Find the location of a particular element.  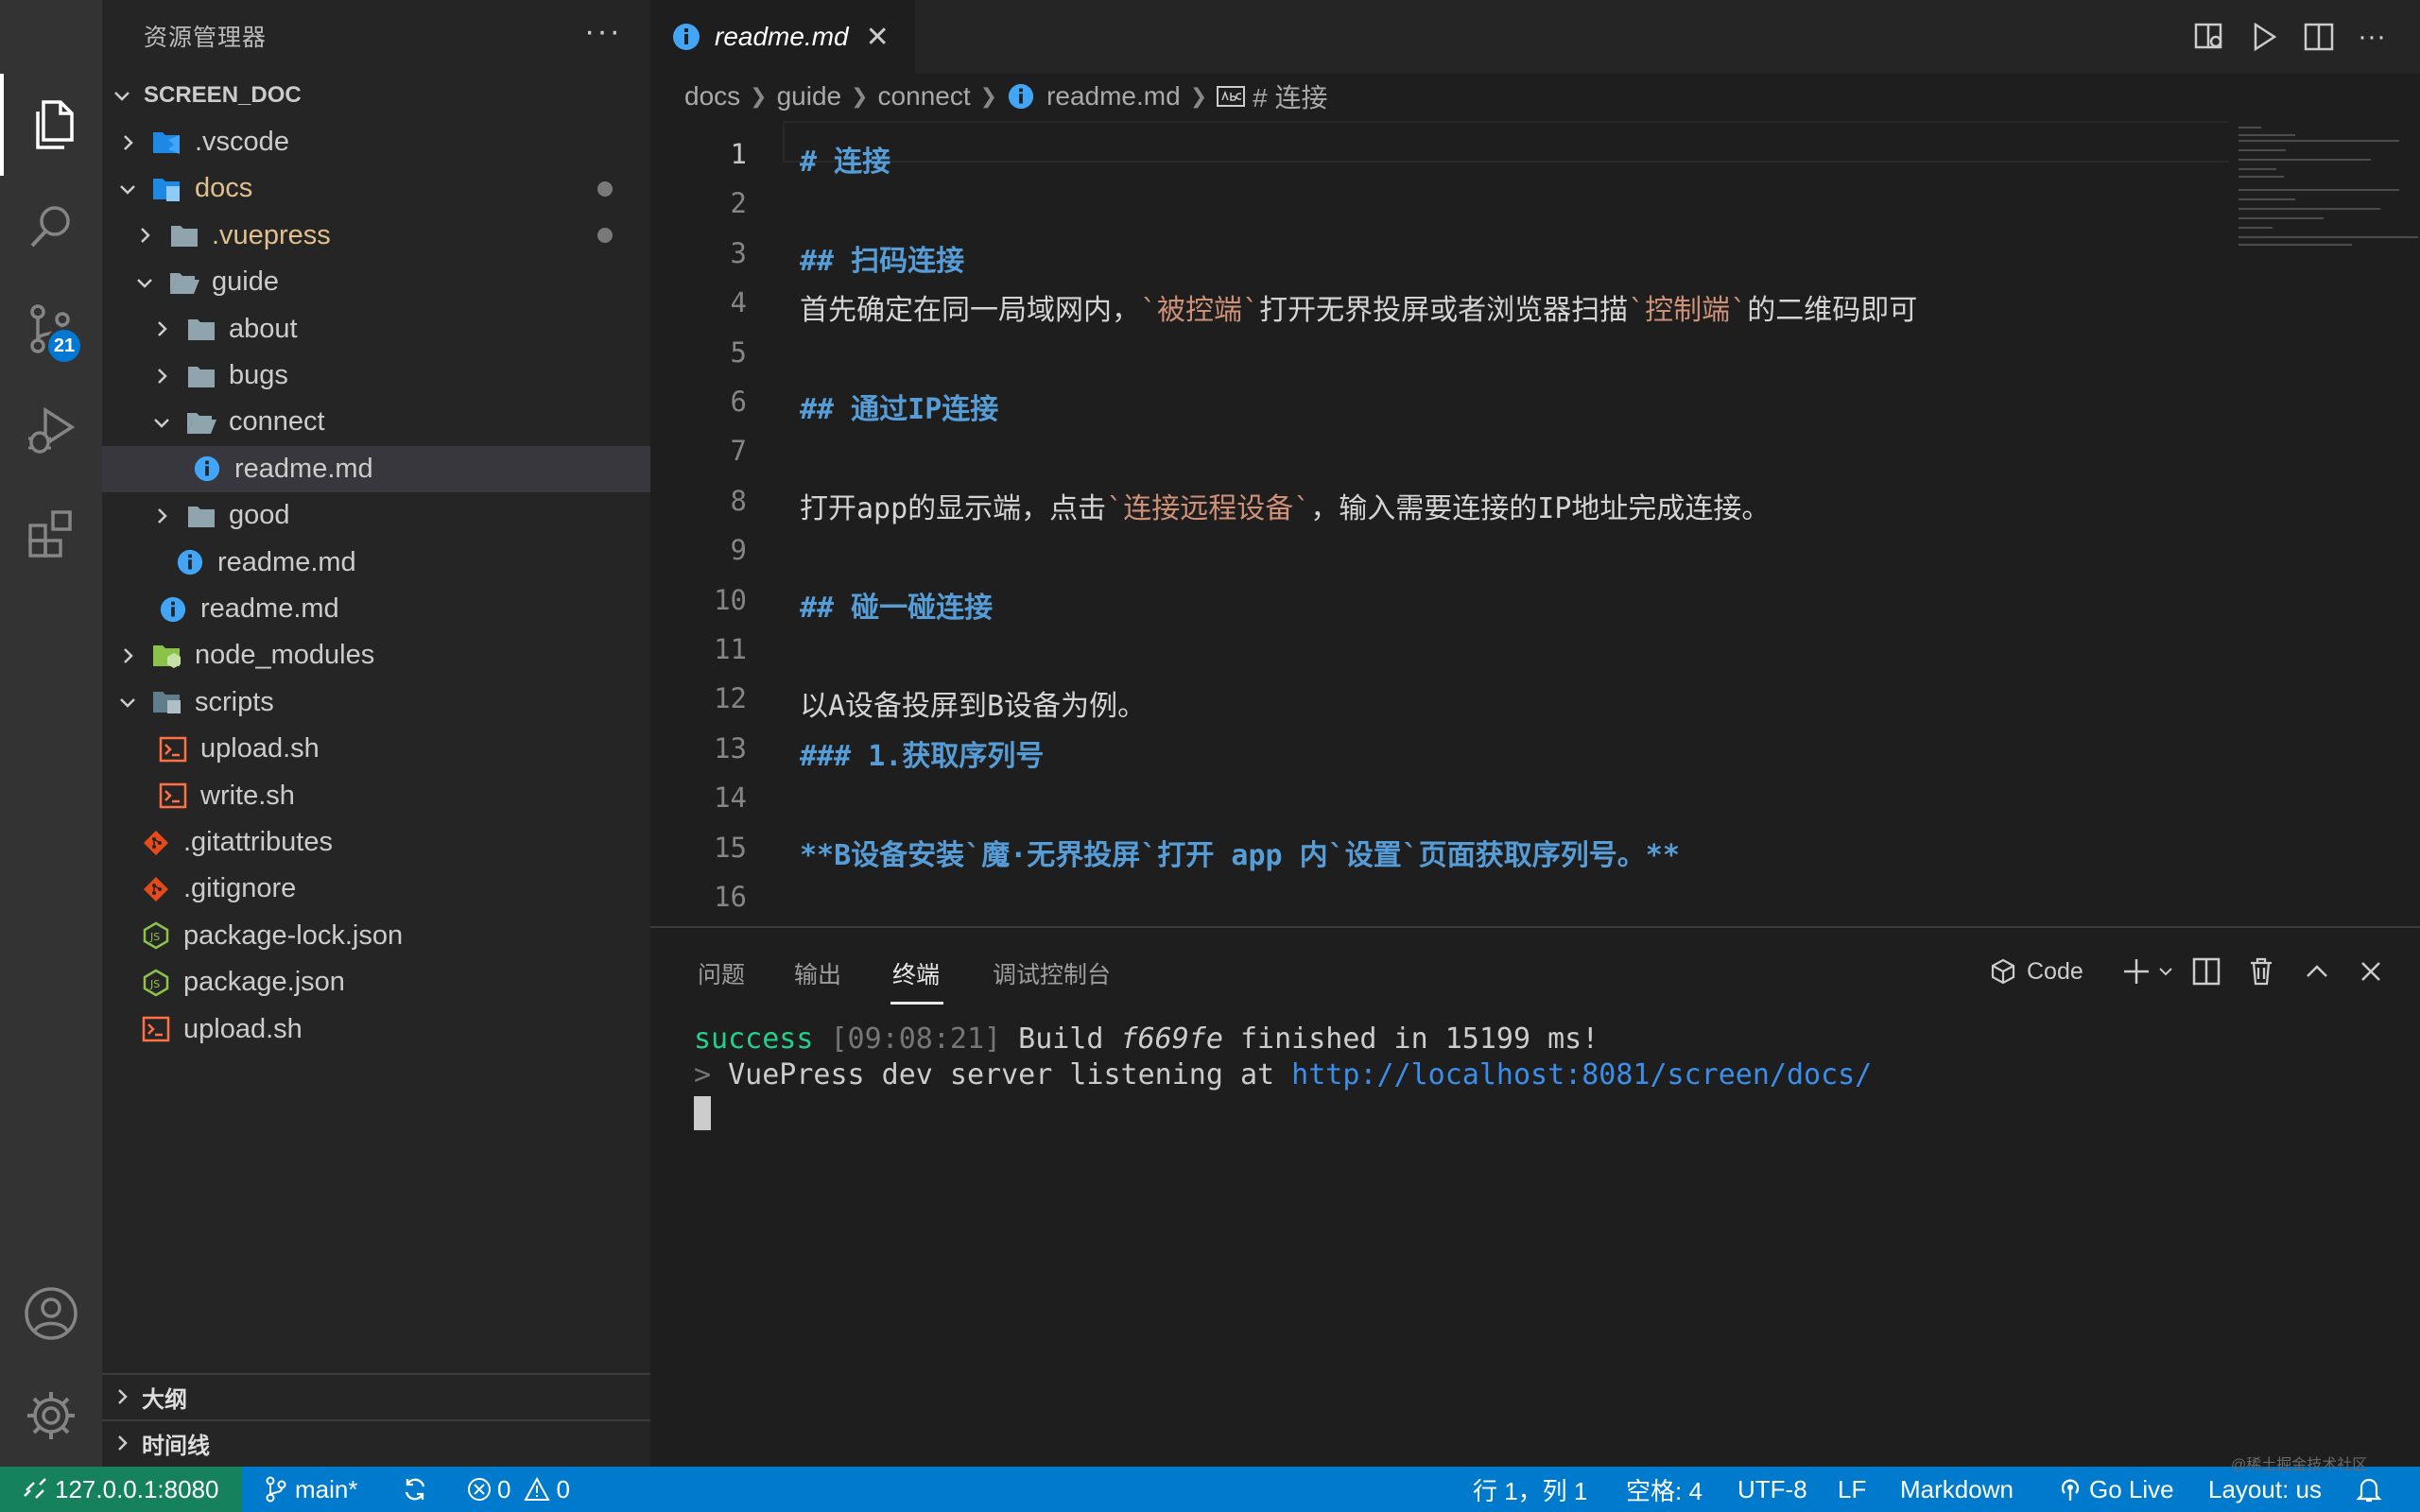

close-icon is located at coordinates (2371, 971).